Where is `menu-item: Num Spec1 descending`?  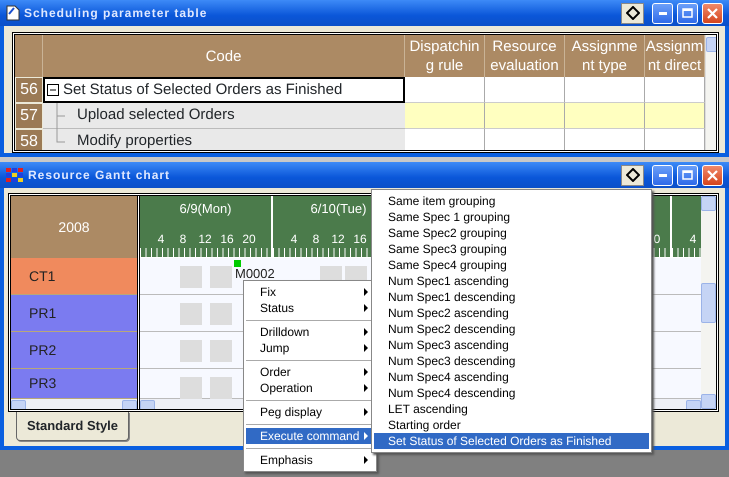 menu-item: Num Spec1 descending is located at coordinates (511, 297).